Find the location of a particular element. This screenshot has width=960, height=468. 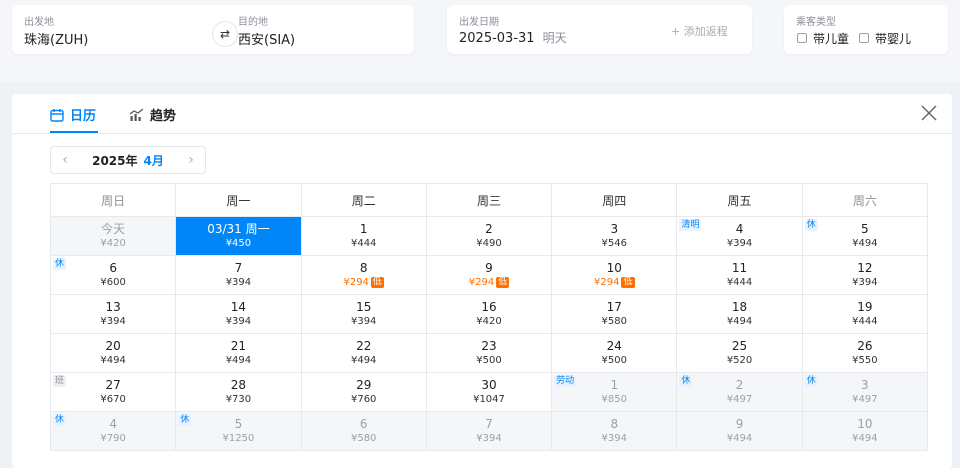

day-number: 17 is located at coordinates (614, 307).